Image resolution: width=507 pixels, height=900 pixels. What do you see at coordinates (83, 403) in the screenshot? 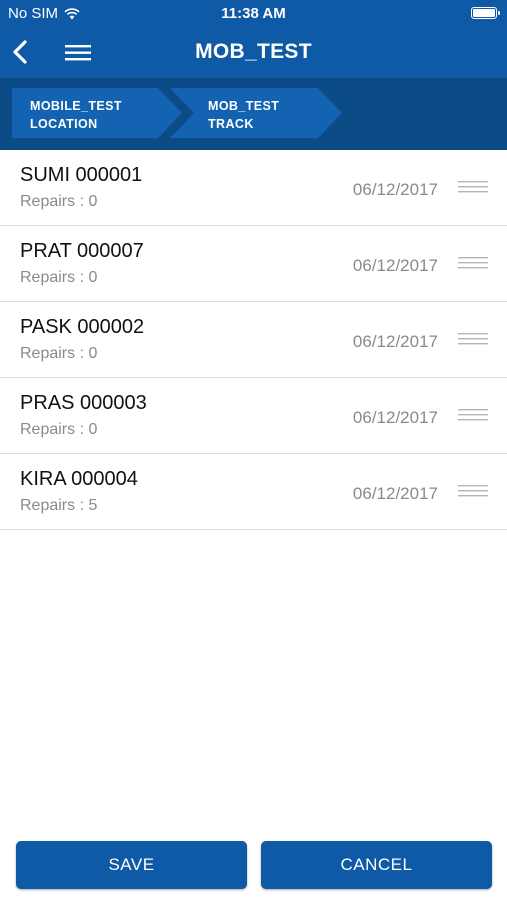
I see `item-title: PRAS 000003` at bounding box center [83, 403].